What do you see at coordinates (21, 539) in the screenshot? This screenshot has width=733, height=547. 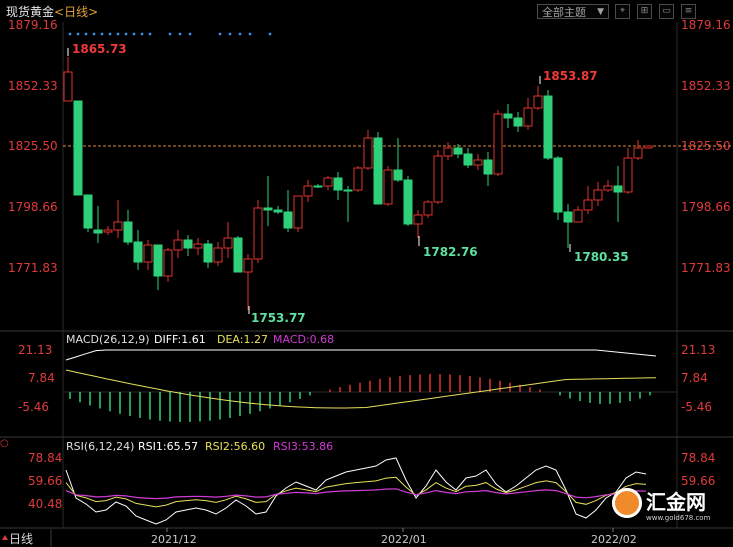 I see `period-tab-label: 日线` at bounding box center [21, 539].